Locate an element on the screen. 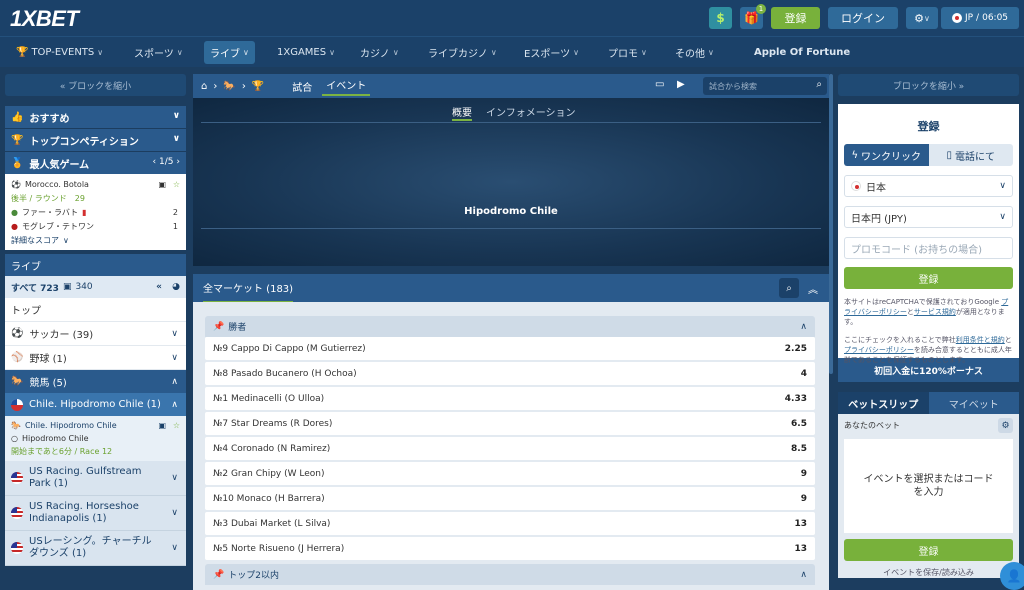 The height and width of the screenshot is (590, 1024). live-soccer: ⚽ サッカー (39) ∨ is located at coordinates (95, 334).